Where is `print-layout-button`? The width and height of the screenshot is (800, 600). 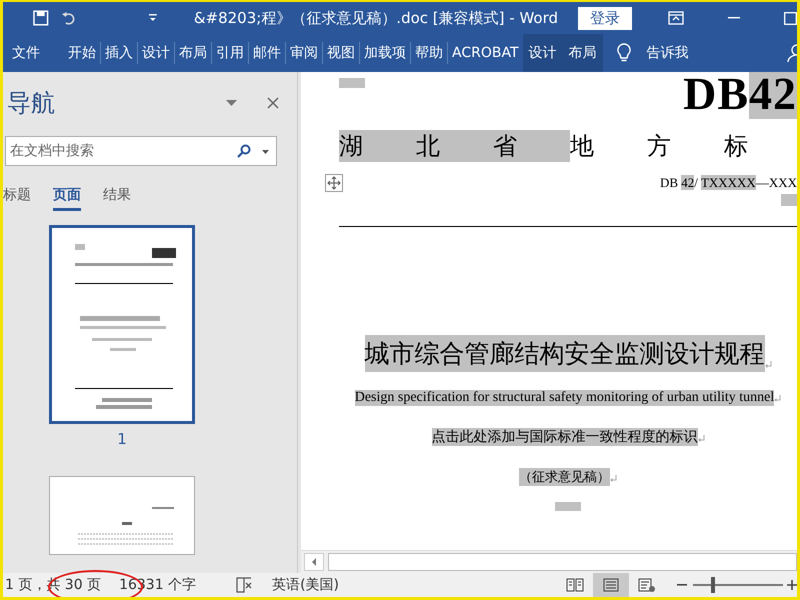 print-layout-button is located at coordinates (611, 585).